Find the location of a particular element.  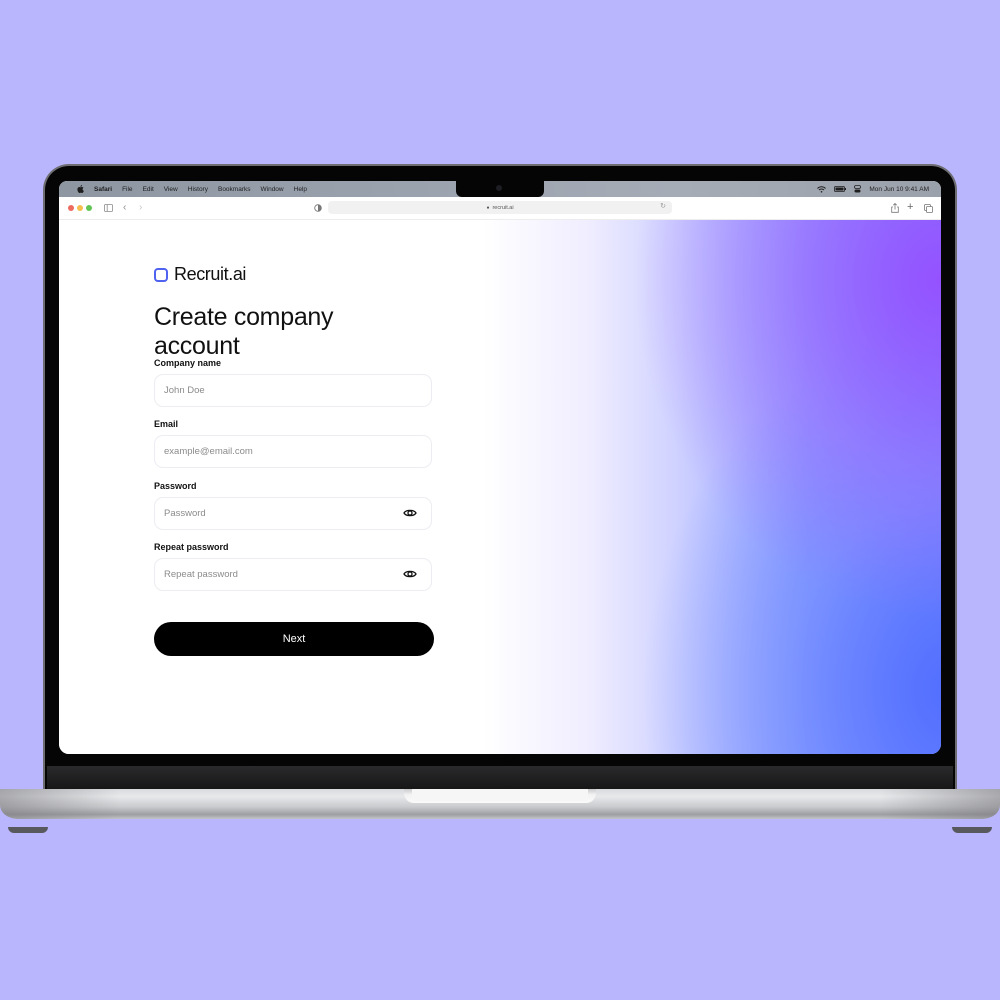

laptop-chin is located at coordinates (500, 778).